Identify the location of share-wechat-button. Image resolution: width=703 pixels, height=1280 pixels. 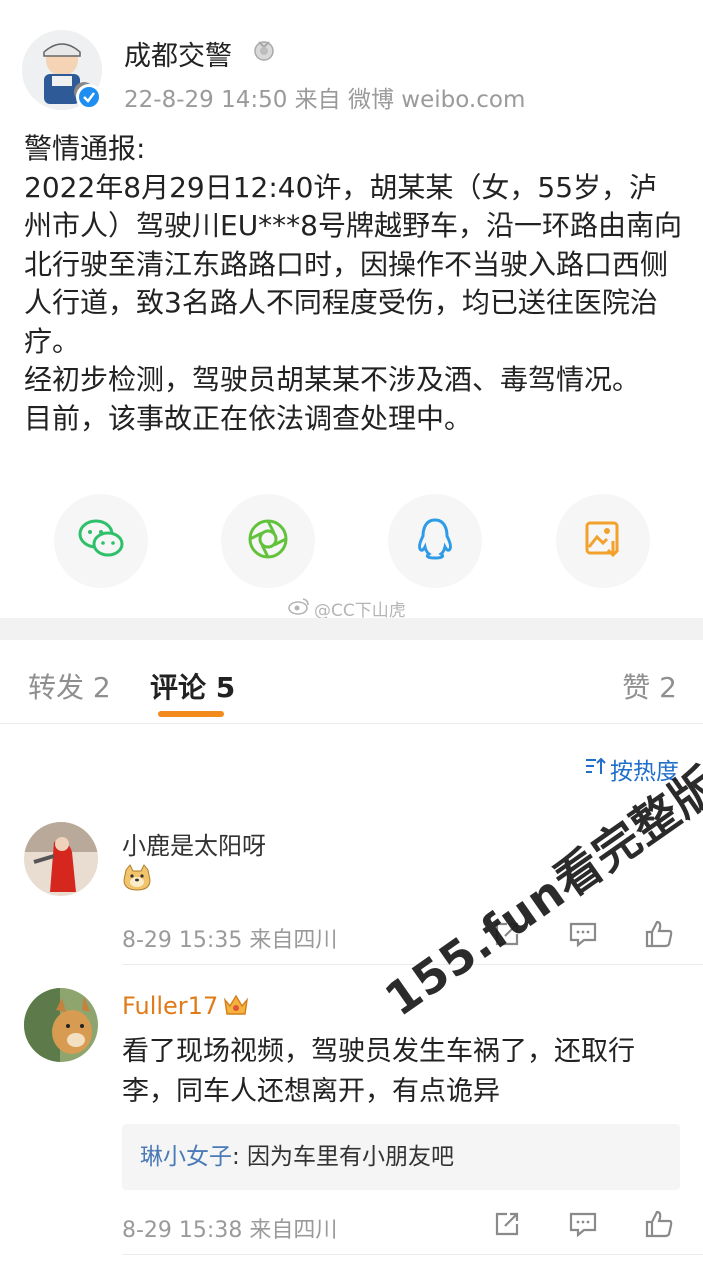
(101, 541).